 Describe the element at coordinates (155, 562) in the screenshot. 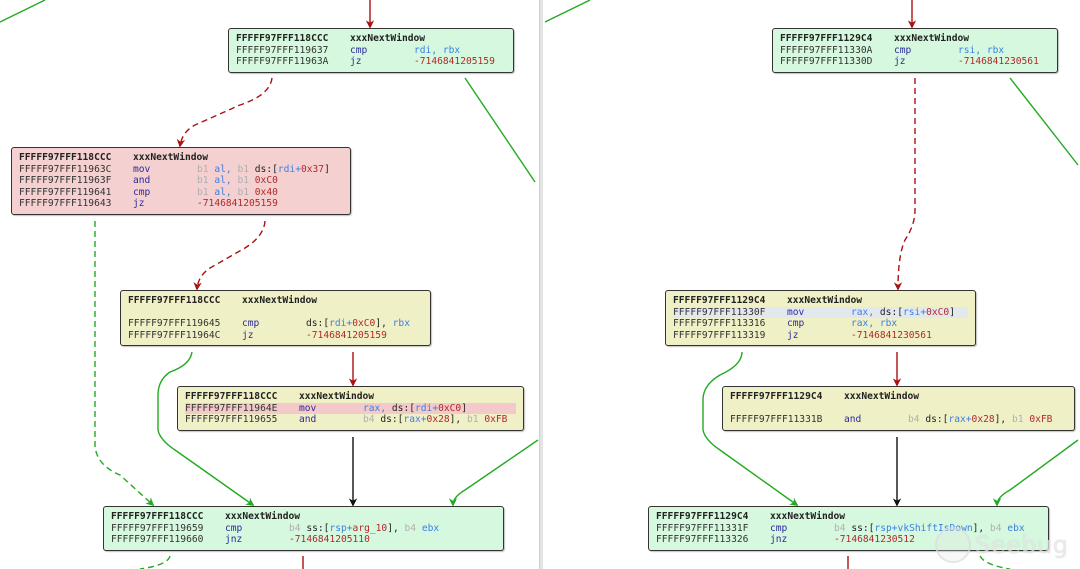

I see `edge-L5-out-green` at that location.